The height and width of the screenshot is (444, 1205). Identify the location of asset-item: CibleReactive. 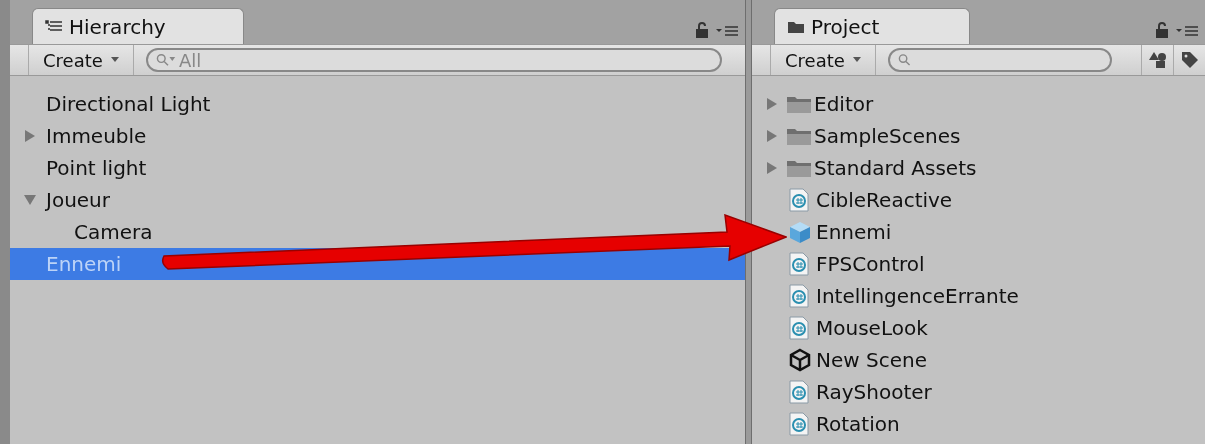
(870, 200).